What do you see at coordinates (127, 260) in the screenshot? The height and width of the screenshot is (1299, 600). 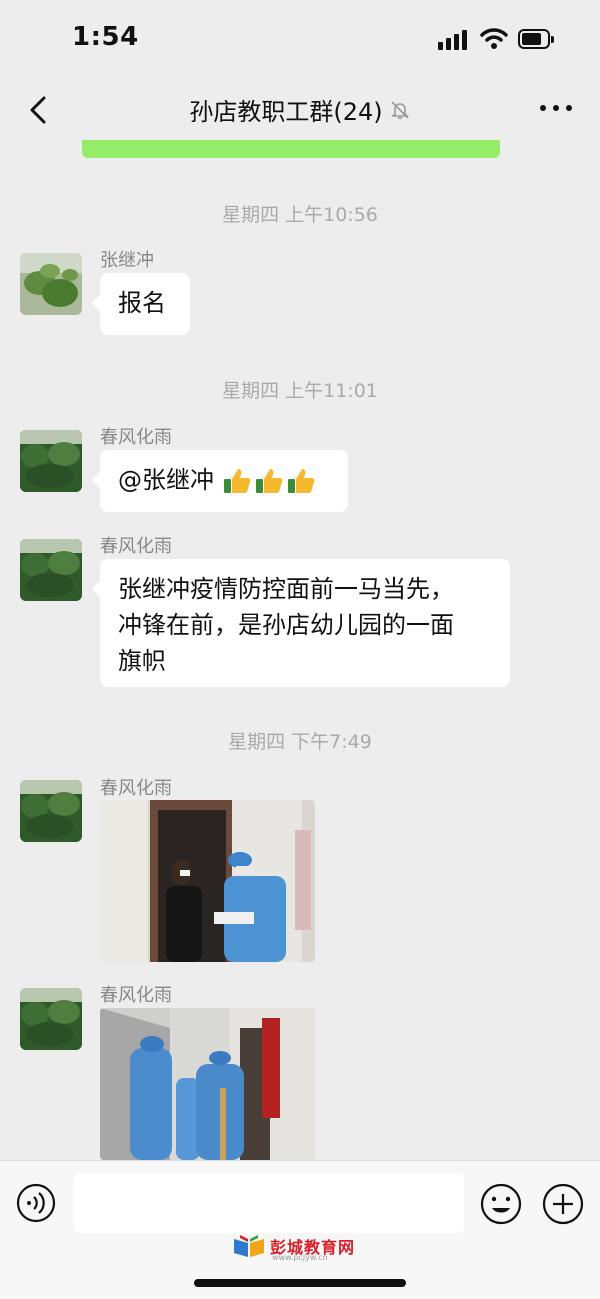 I see `sender-name: 张继冲` at bounding box center [127, 260].